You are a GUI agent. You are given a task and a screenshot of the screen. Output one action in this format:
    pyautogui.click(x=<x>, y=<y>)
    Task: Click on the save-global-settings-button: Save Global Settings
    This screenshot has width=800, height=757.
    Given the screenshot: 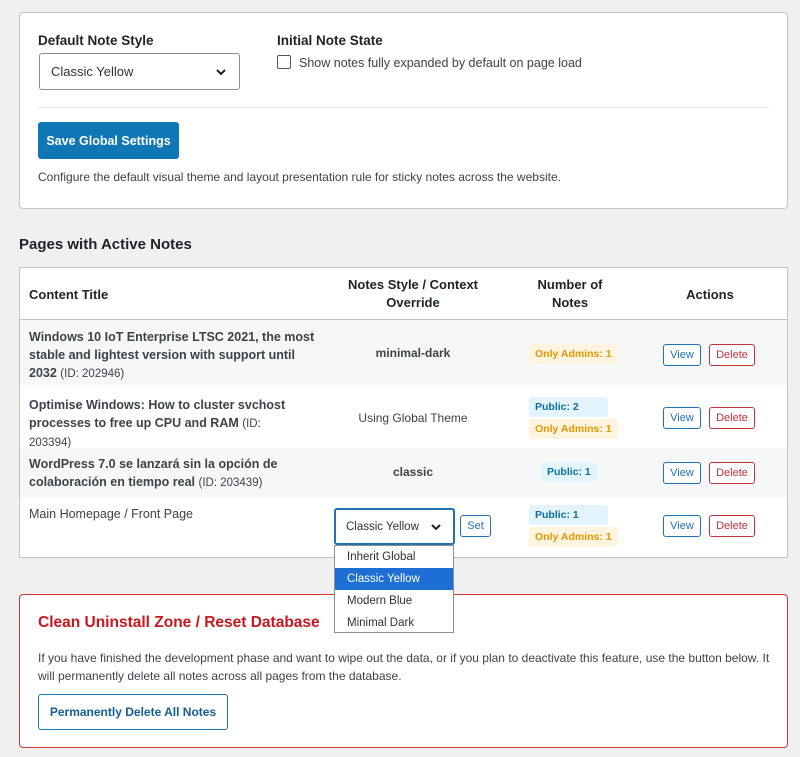 What is the action you would take?
    pyautogui.click(x=108, y=140)
    